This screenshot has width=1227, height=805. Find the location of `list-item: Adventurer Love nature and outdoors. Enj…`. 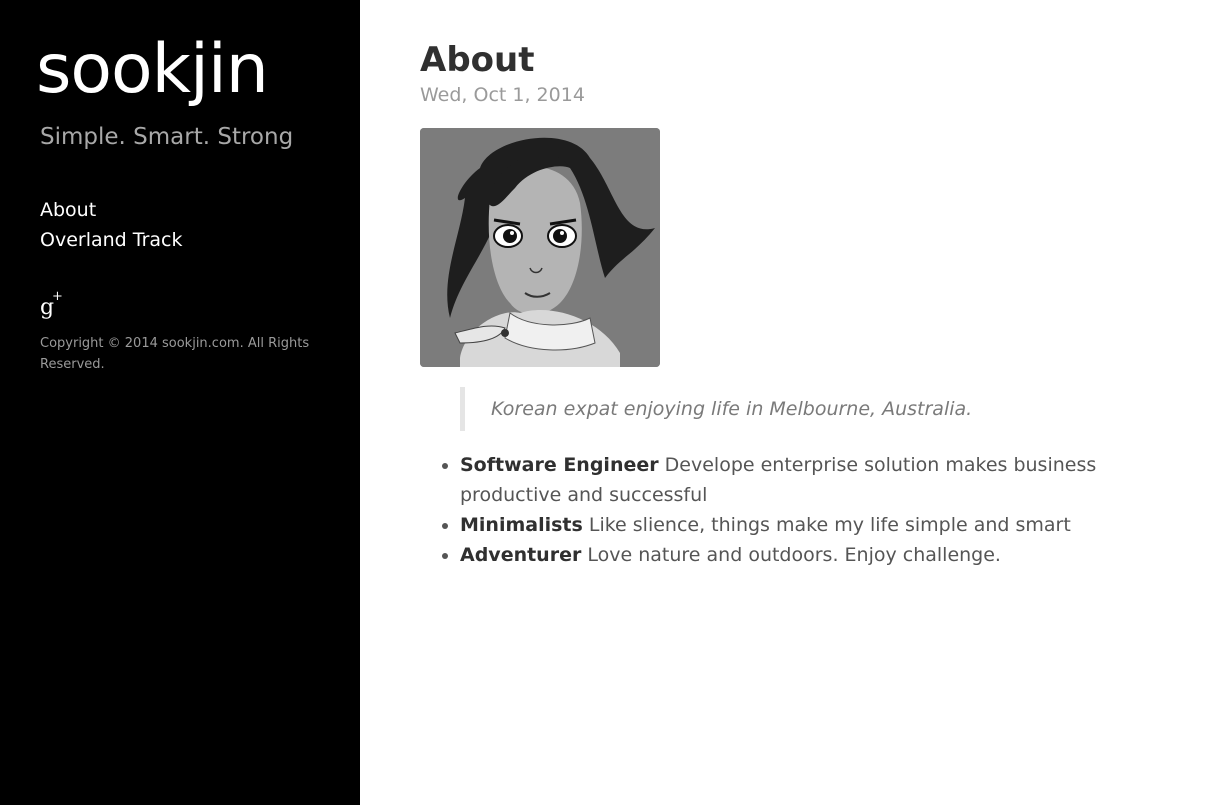

list-item: Adventurer Love nature and outdoors. Enj… is located at coordinates (815, 555).